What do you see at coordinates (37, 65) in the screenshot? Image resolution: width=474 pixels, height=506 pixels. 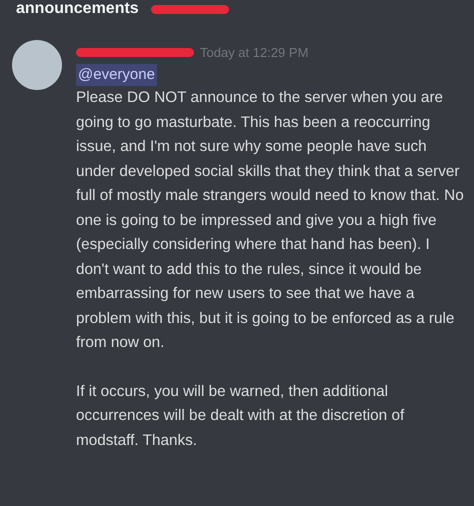 I see `user-avatar` at bounding box center [37, 65].